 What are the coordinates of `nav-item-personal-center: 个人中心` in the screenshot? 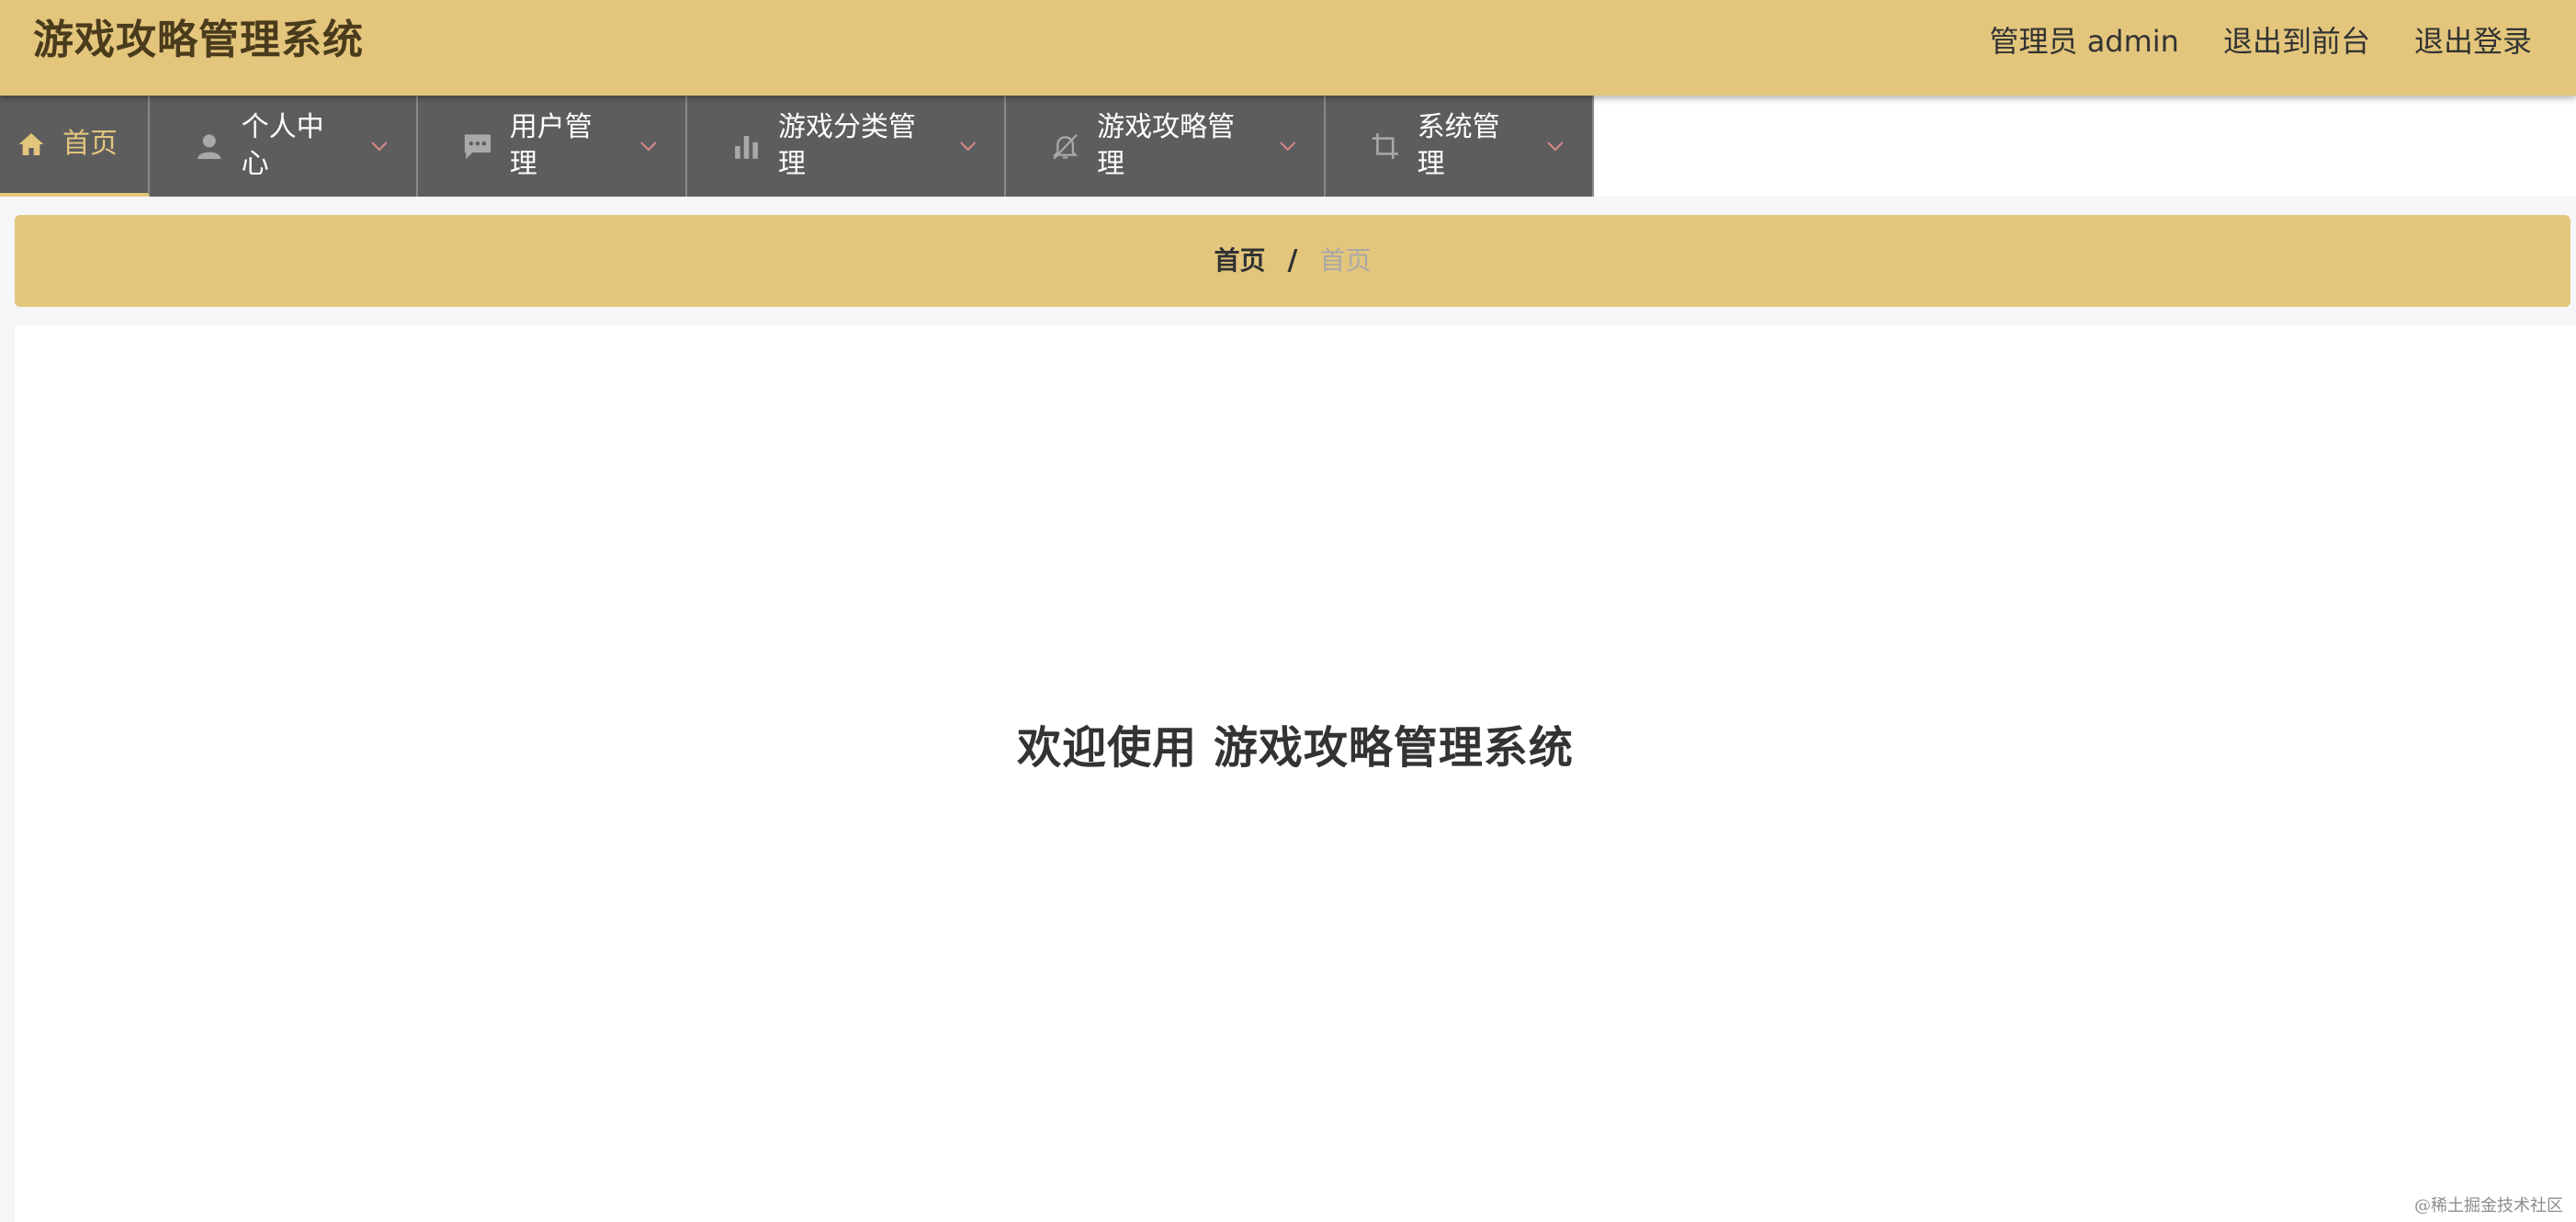 It's located at (284, 147).